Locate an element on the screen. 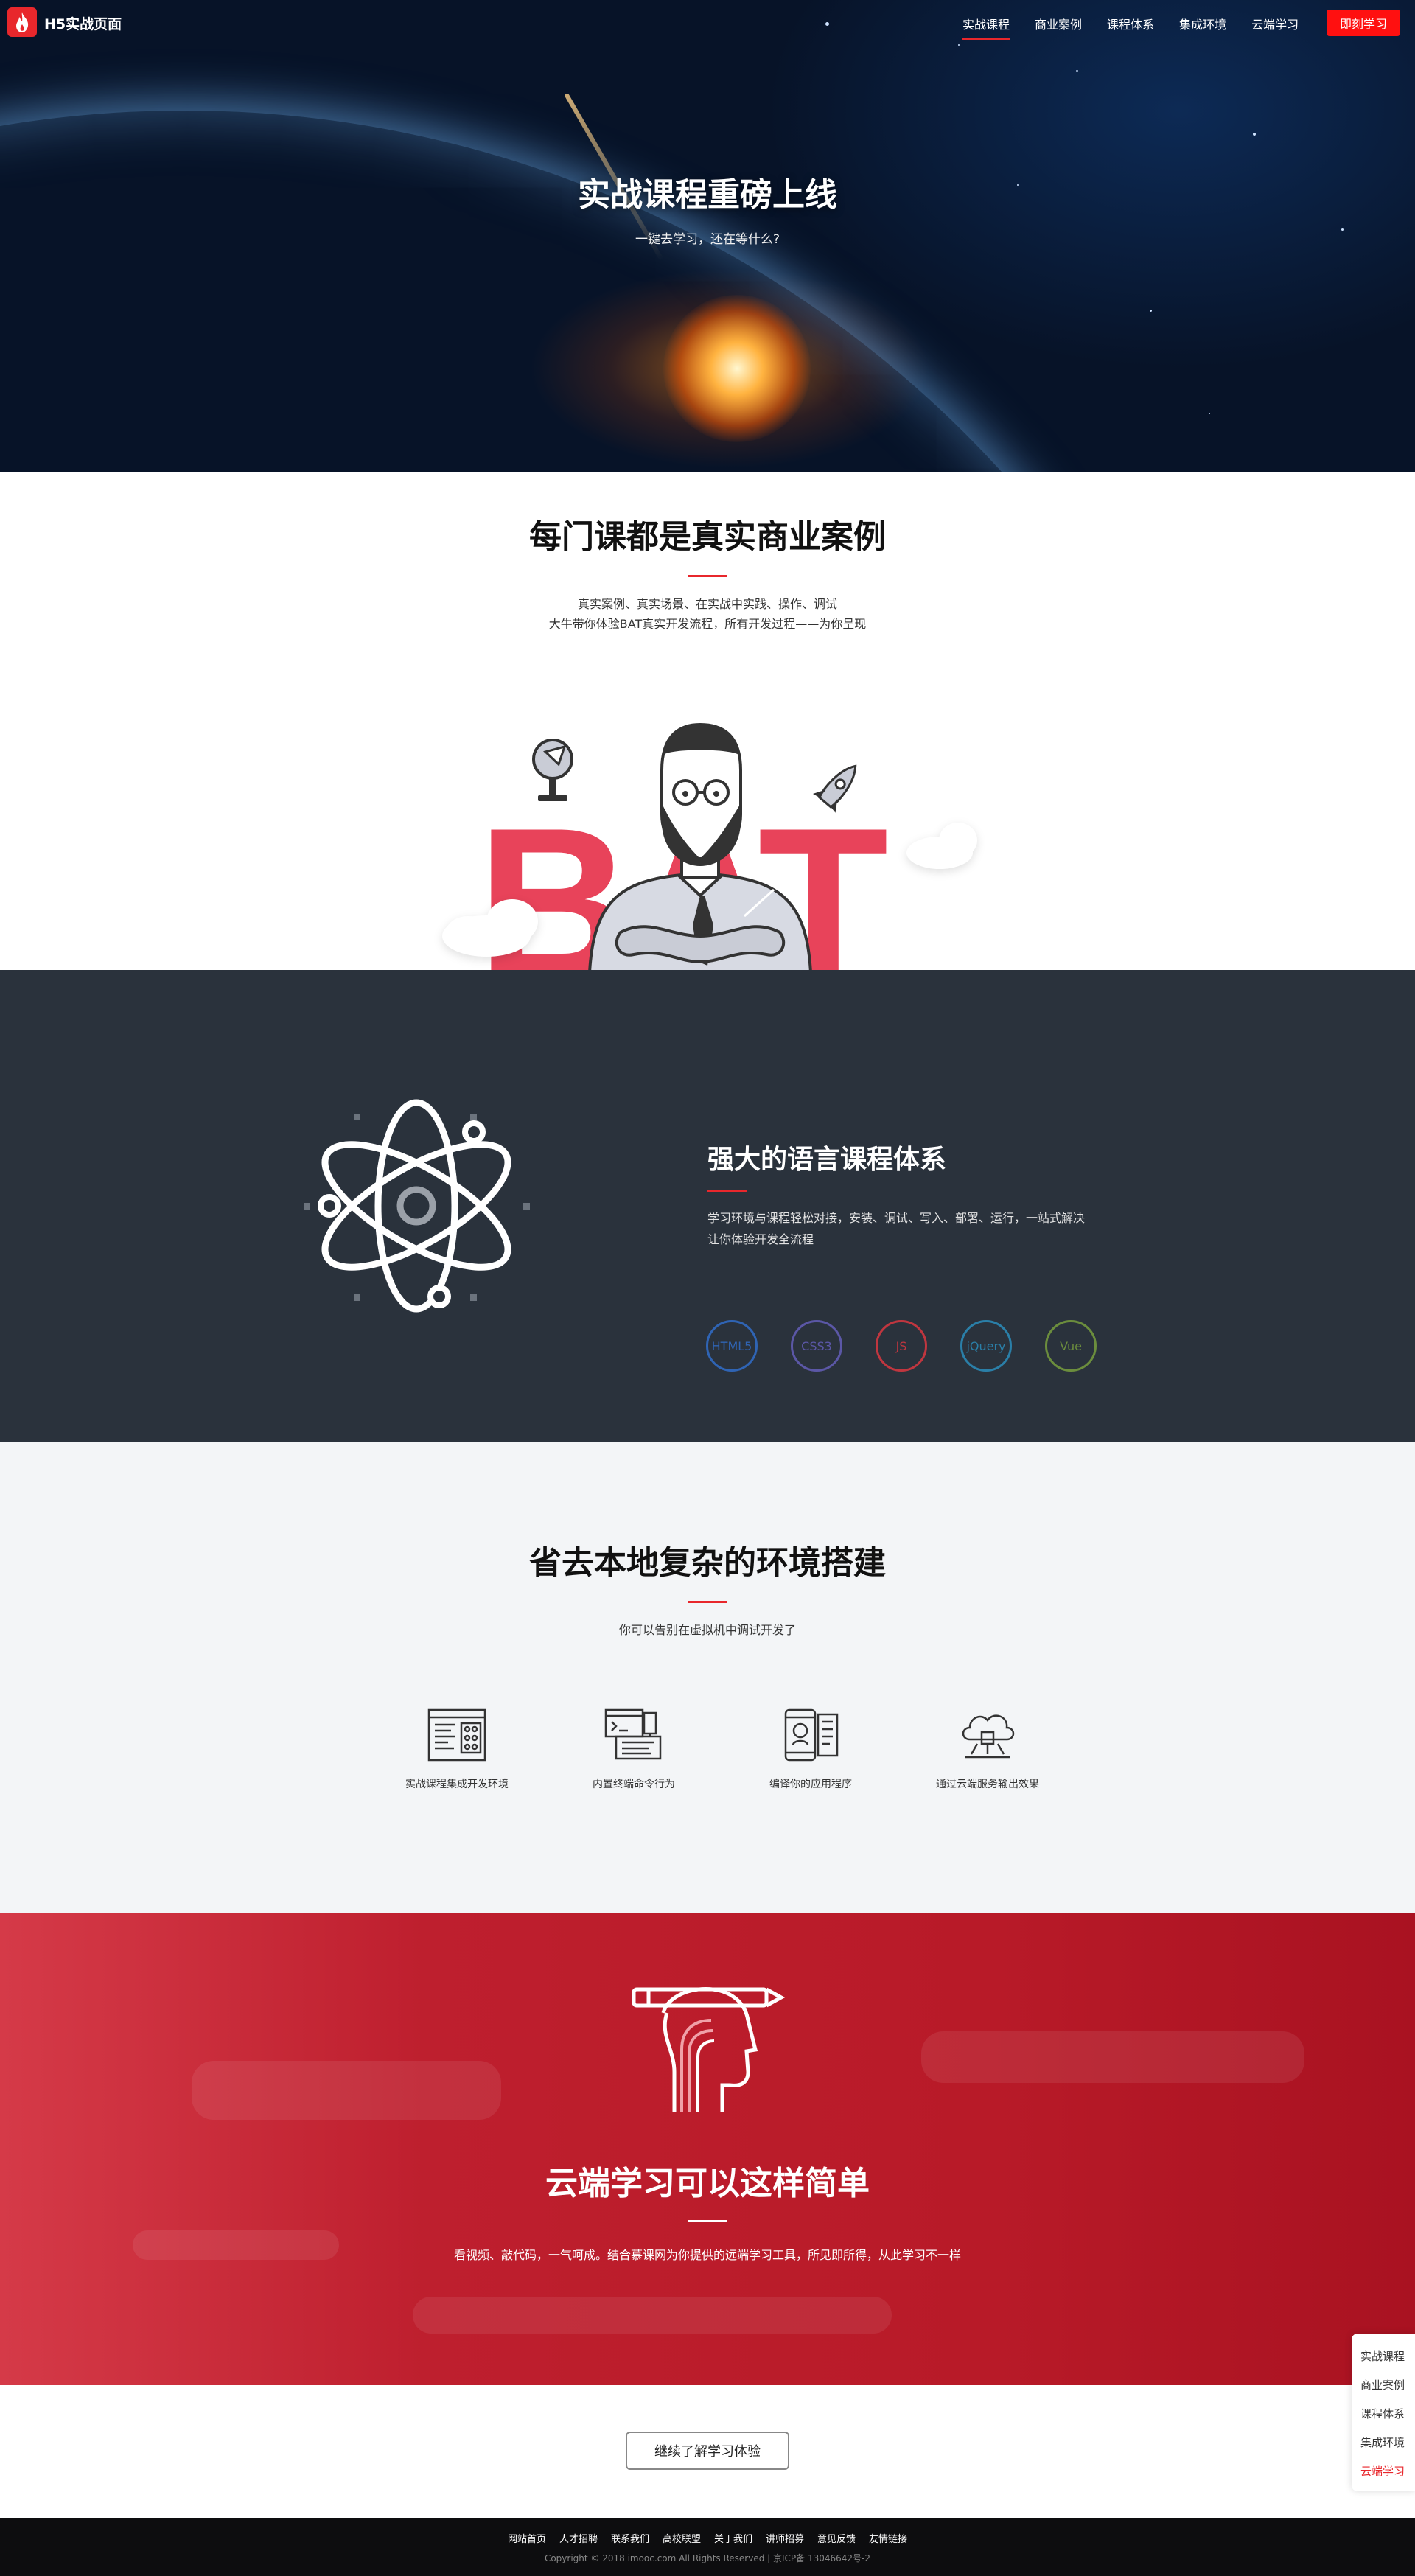 The height and width of the screenshot is (2576, 1415). feature-item: 编译你的应用程序 is located at coordinates (810, 1749).